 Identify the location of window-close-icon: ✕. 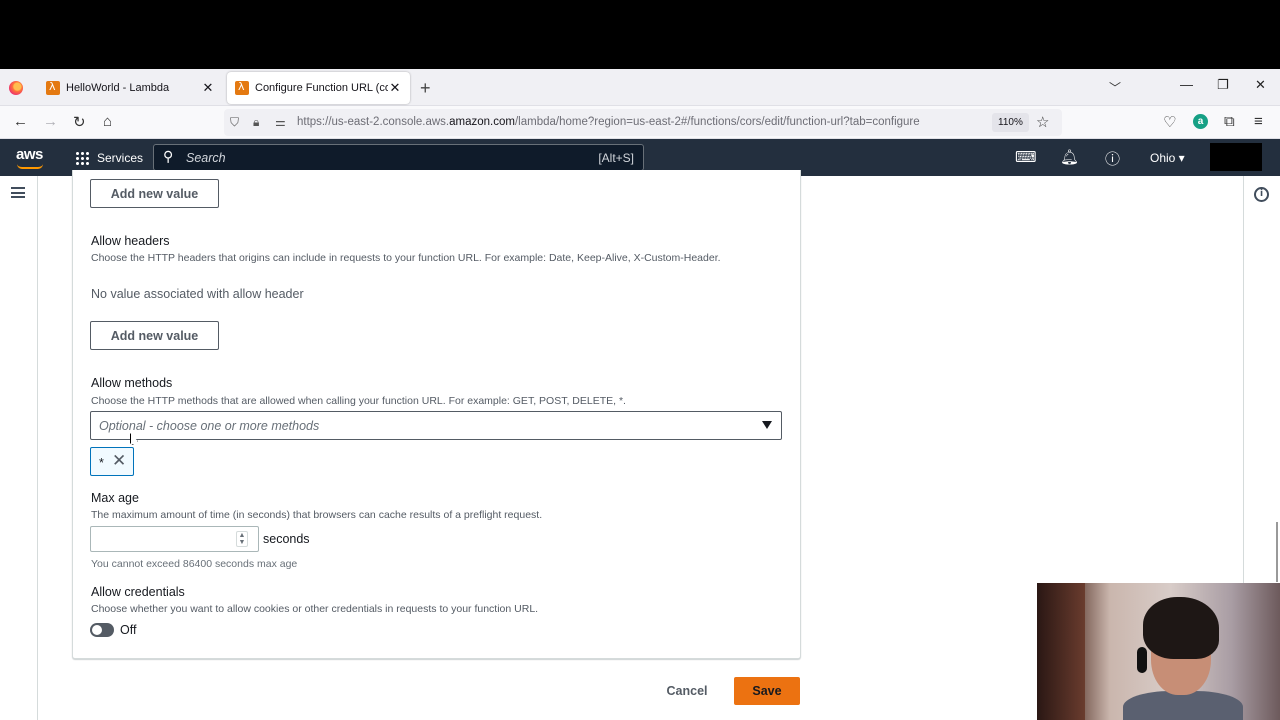
(1260, 85).